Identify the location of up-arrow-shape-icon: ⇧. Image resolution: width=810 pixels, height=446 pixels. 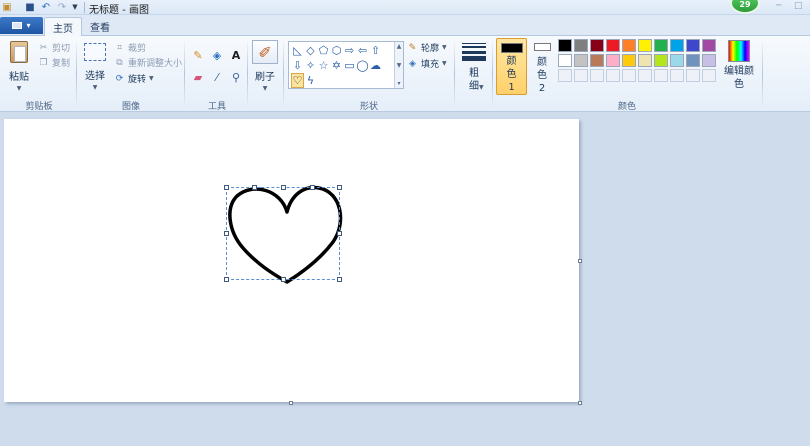
(375, 50).